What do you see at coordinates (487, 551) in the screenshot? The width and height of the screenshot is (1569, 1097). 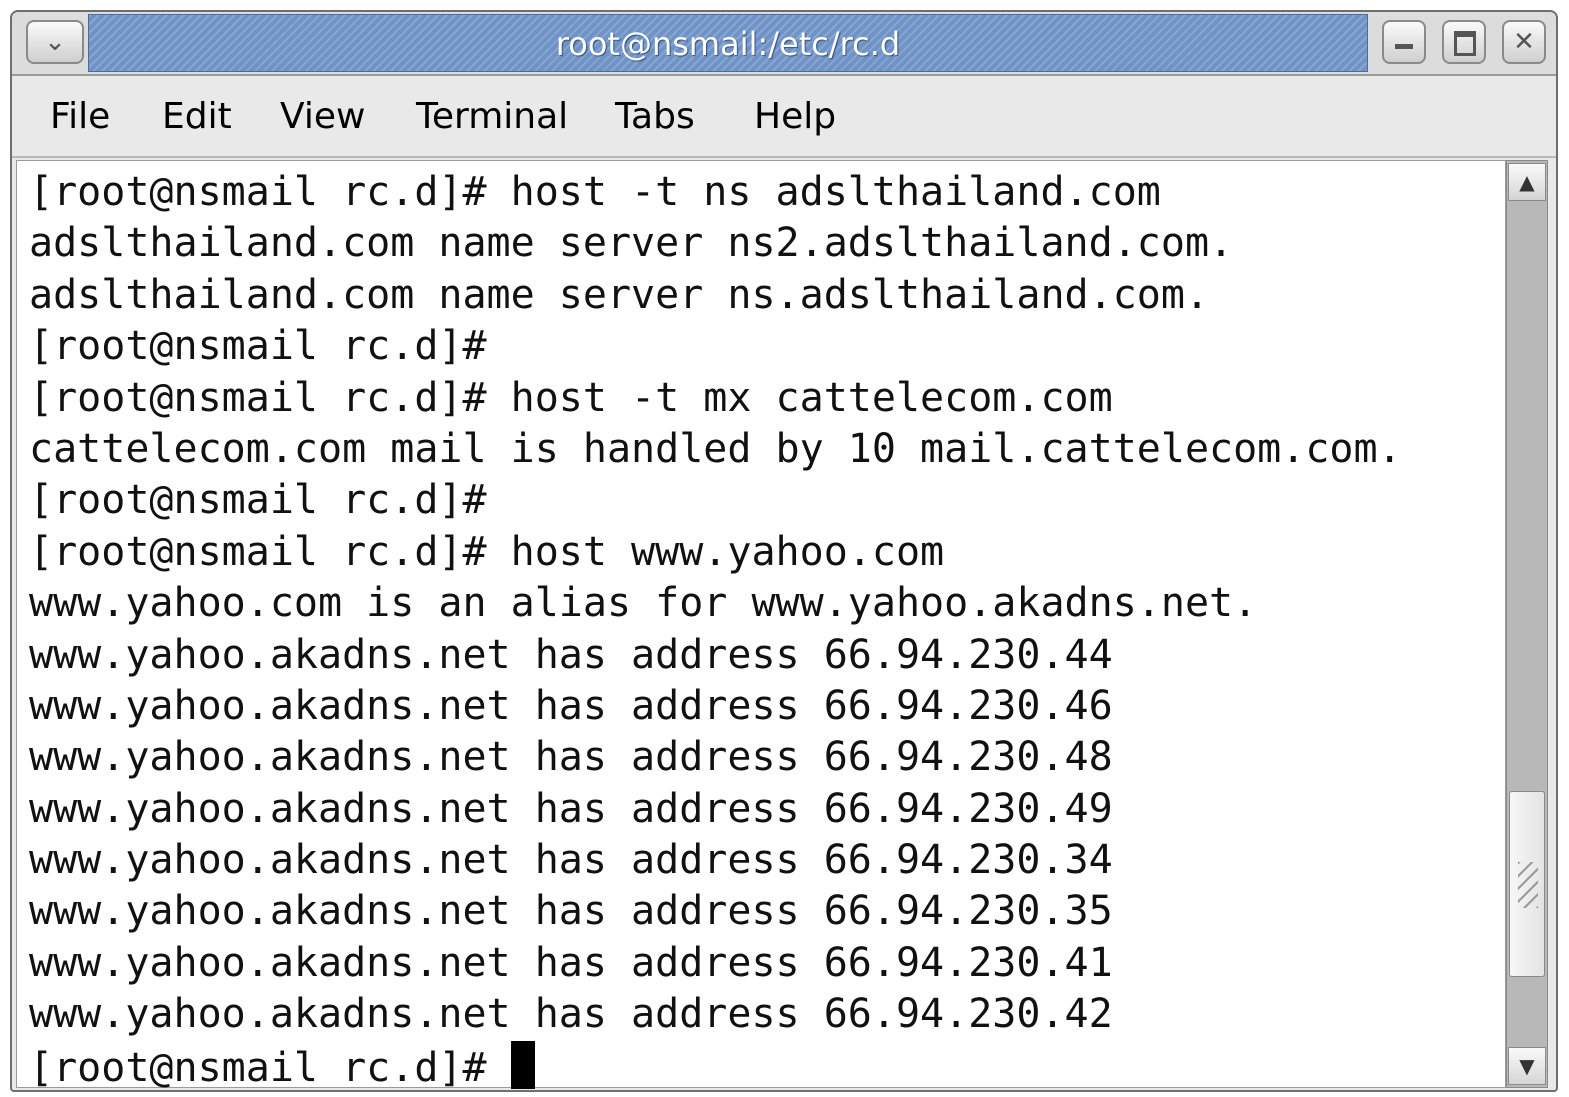 I see `terminal-line: [root@nsmail rc.d]# host www.yahoo.com` at bounding box center [487, 551].